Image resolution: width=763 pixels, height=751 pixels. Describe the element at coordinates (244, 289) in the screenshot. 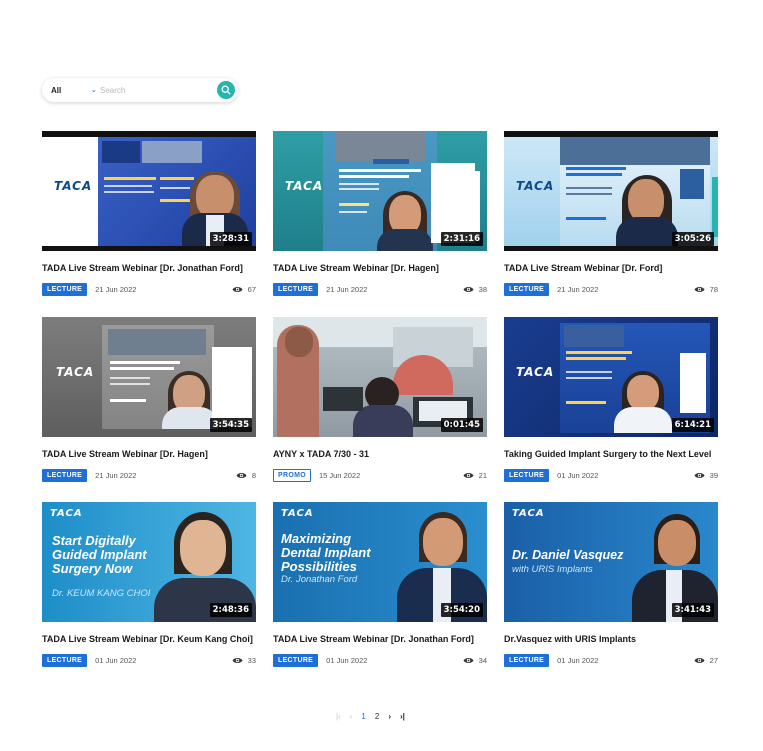

I see `view-count: 67` at that location.